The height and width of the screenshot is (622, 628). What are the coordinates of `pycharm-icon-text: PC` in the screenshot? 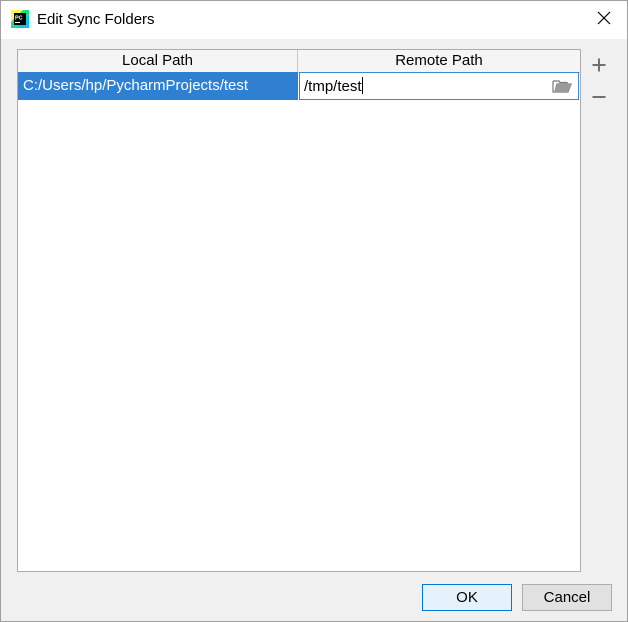 It's located at (19, 19).